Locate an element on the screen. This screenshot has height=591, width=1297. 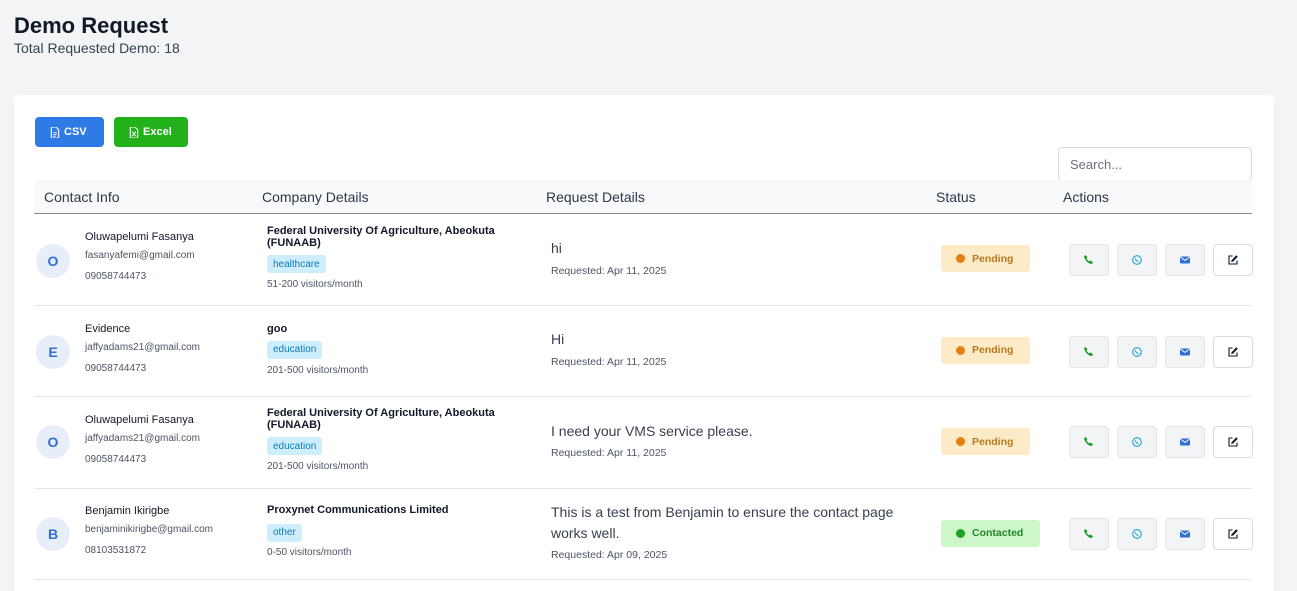
visitor-range: 51-200 visitors/month is located at coordinates (315, 284).